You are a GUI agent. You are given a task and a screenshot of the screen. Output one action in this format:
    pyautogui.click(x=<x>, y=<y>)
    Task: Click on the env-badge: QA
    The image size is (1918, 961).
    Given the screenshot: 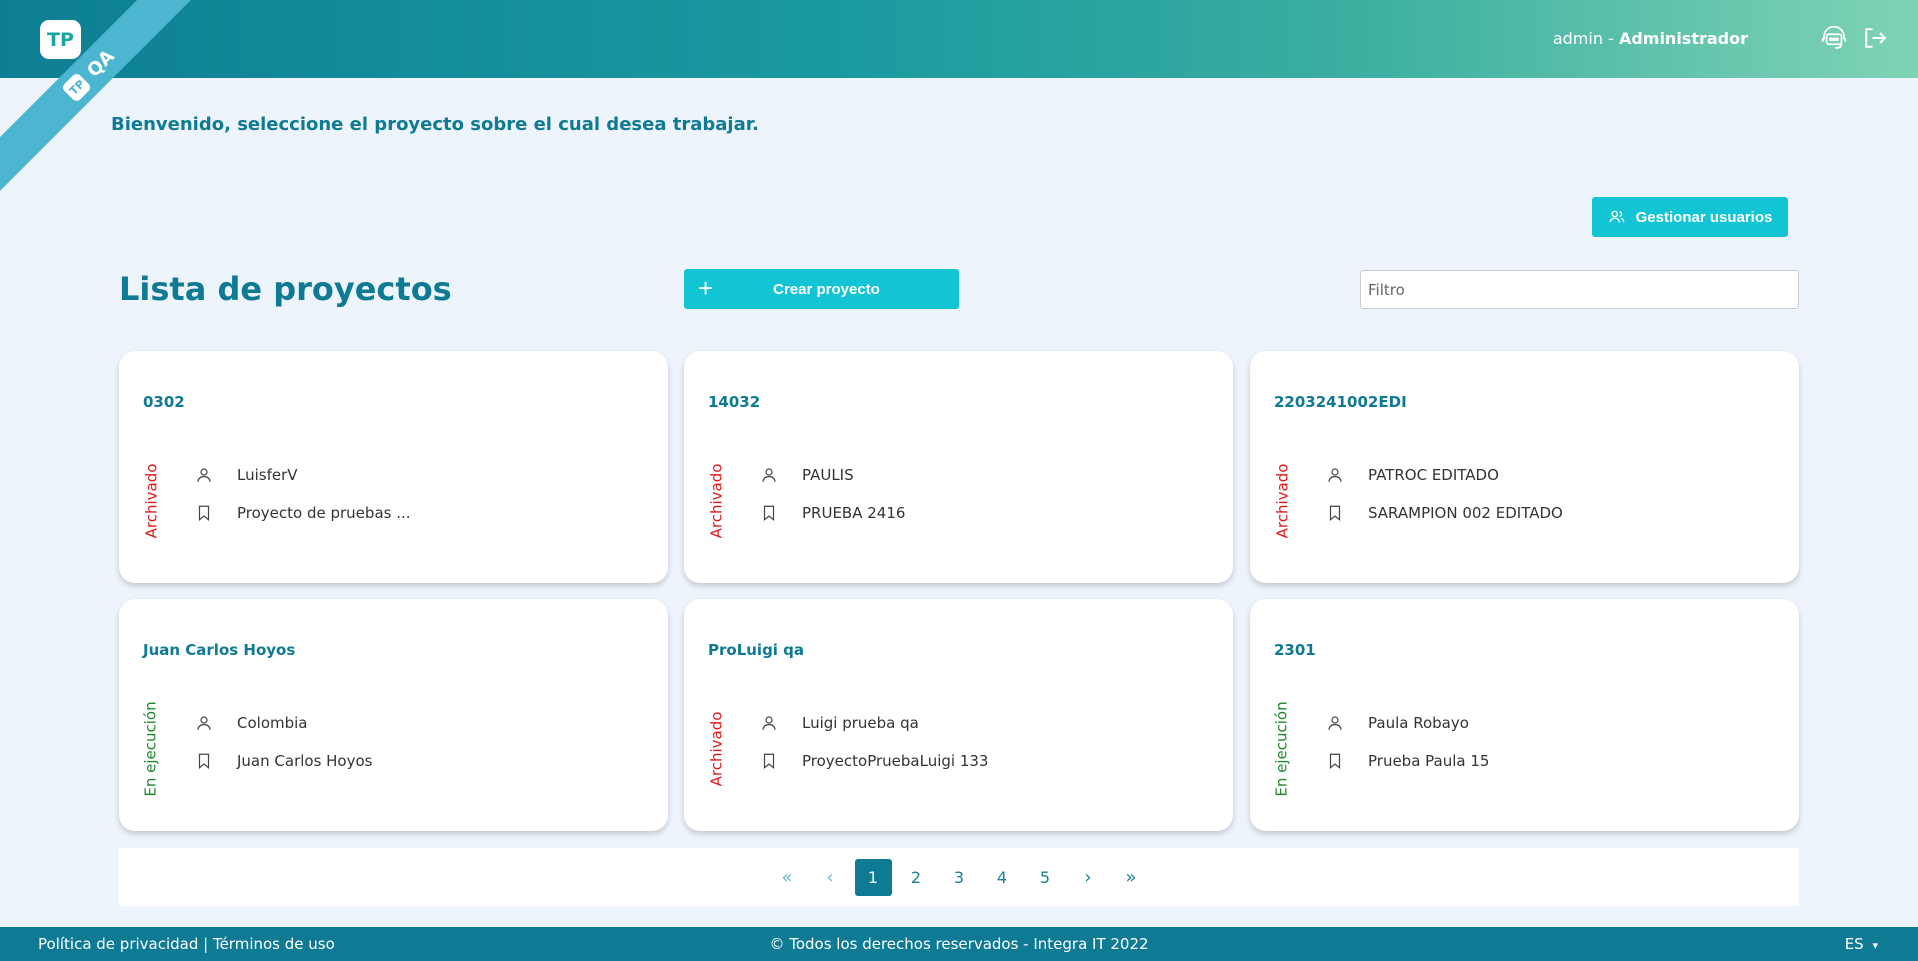 What is the action you would take?
    pyautogui.click(x=100, y=63)
    